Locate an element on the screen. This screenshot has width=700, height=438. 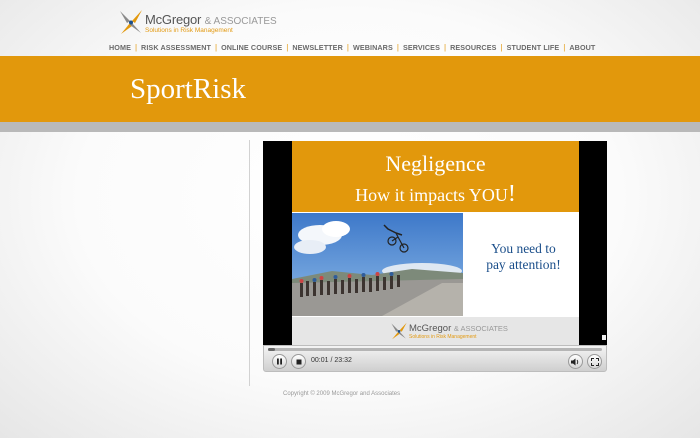
mouse-cursor is located at coordinates (604, 337).